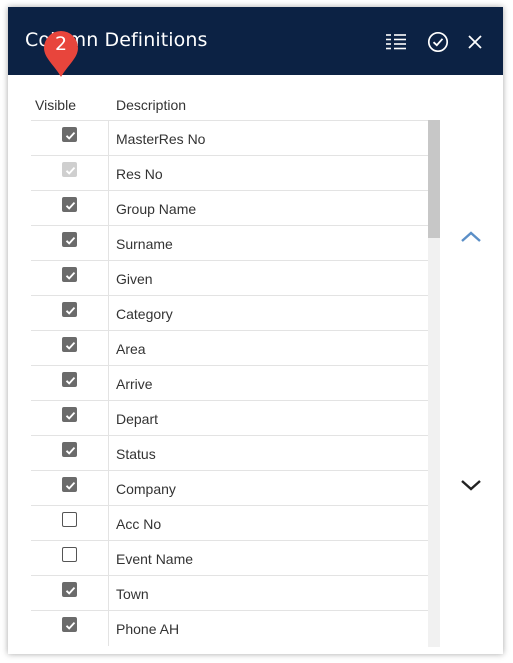 This screenshot has width=513, height=663. What do you see at coordinates (61, 44) in the screenshot?
I see `callout-number: 2` at bounding box center [61, 44].